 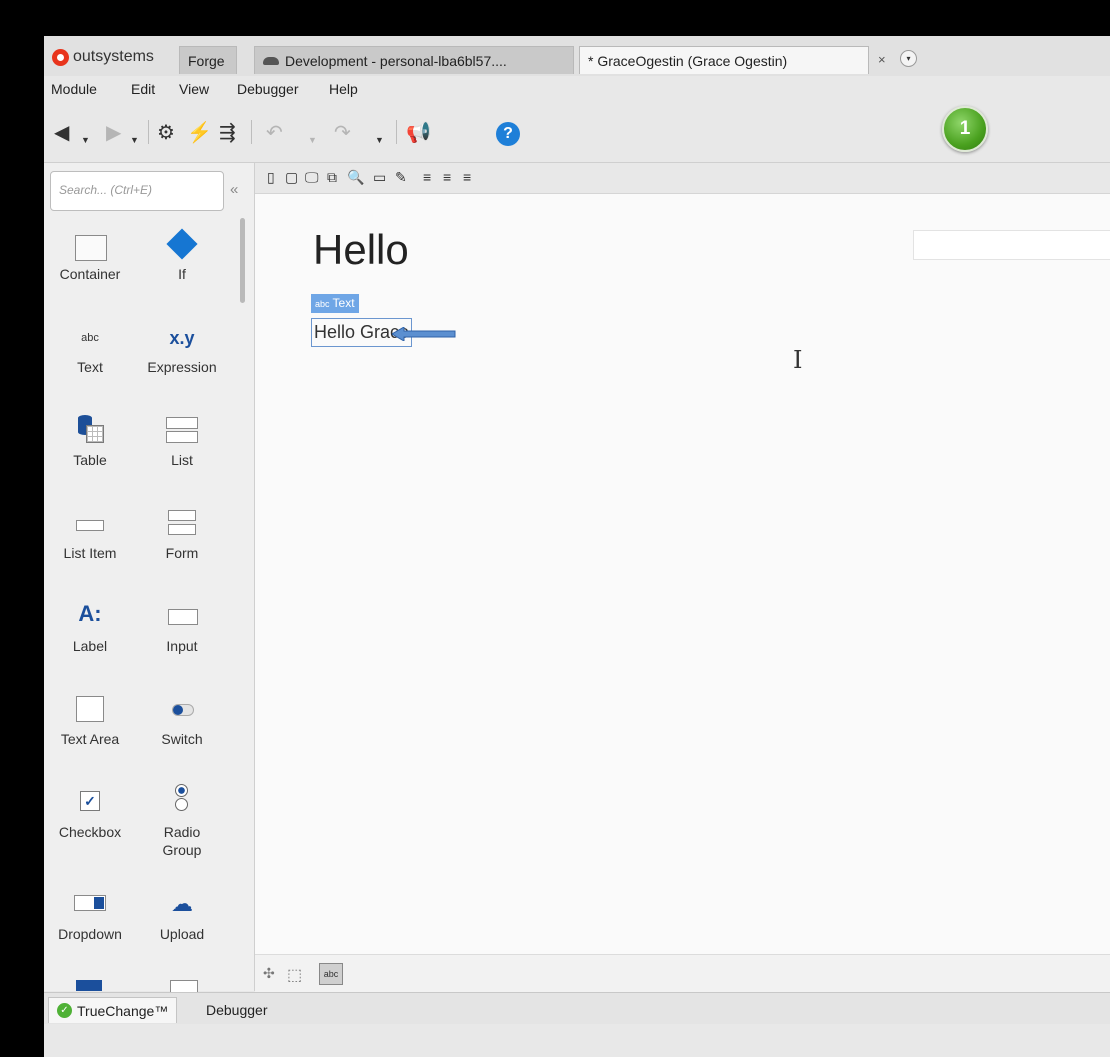 What do you see at coordinates (90, 626) in the screenshot?
I see `widget-label-item: A: Label` at bounding box center [90, 626].